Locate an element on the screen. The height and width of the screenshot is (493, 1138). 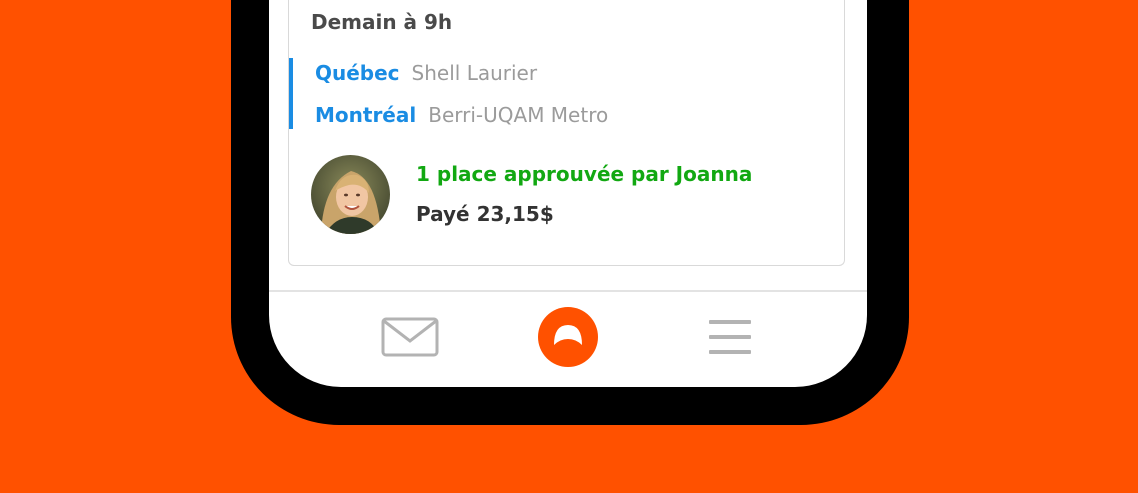
tab-messages is located at coordinates (410, 339).